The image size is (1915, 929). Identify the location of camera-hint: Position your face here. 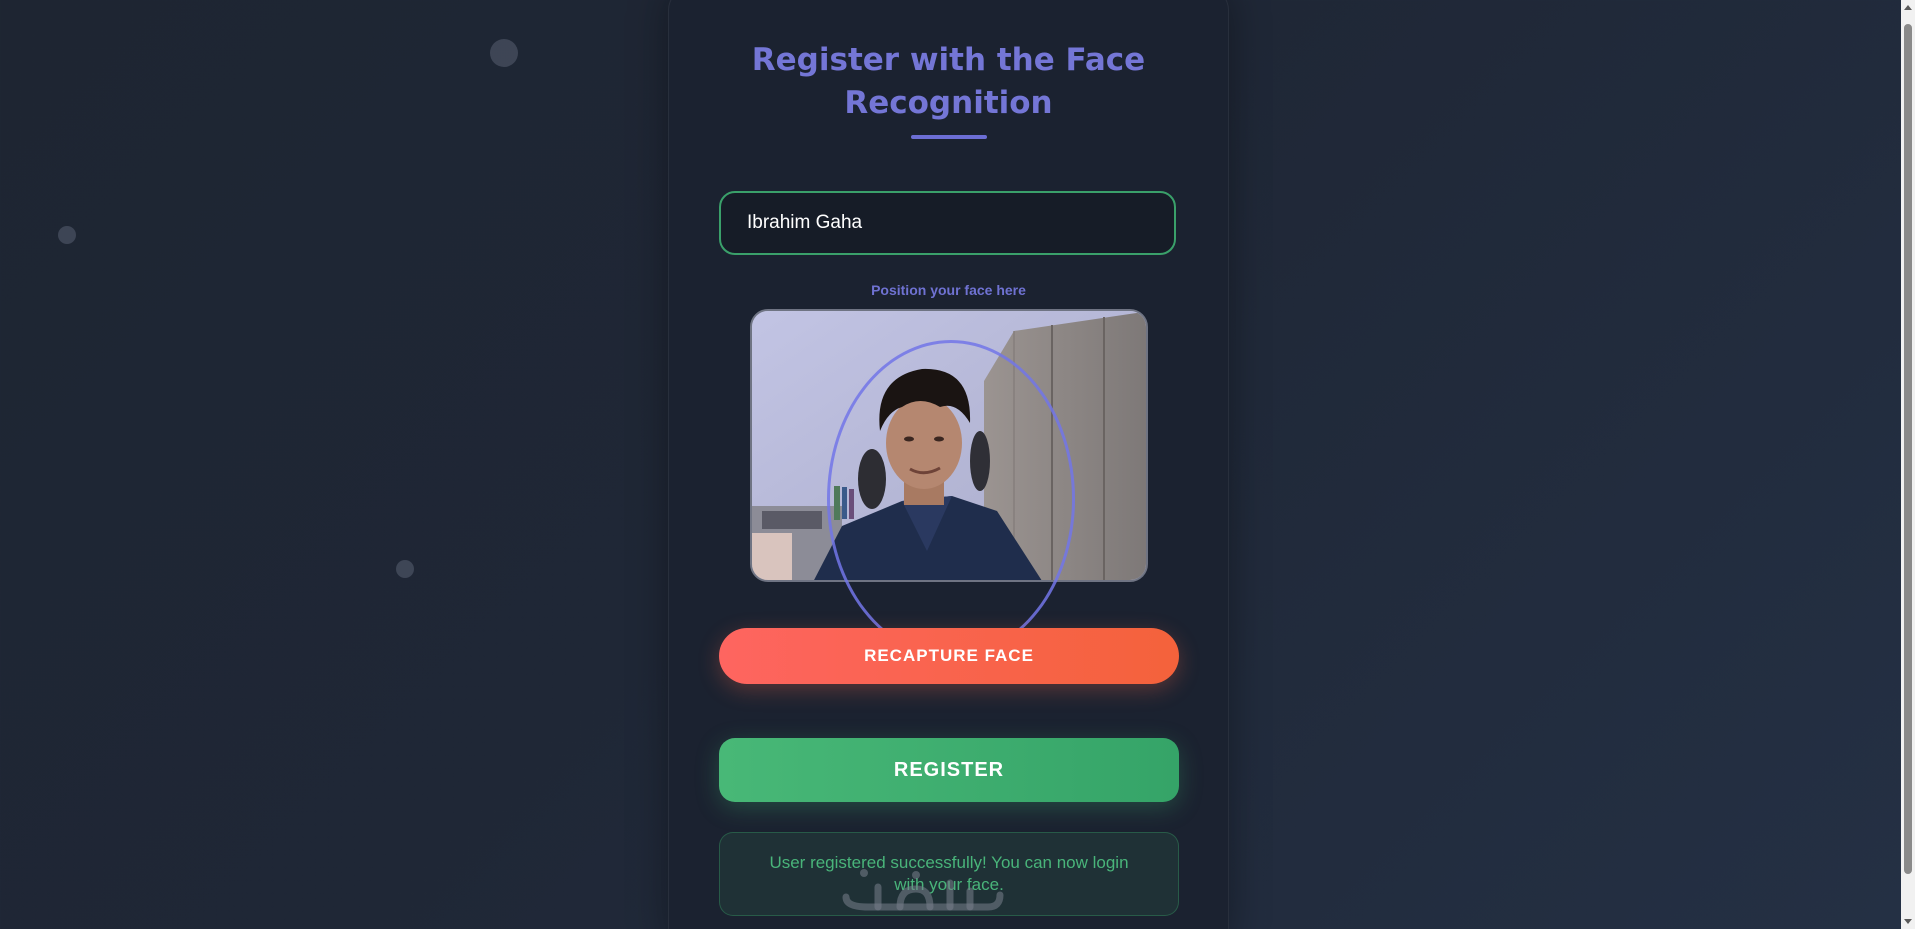
(948, 290).